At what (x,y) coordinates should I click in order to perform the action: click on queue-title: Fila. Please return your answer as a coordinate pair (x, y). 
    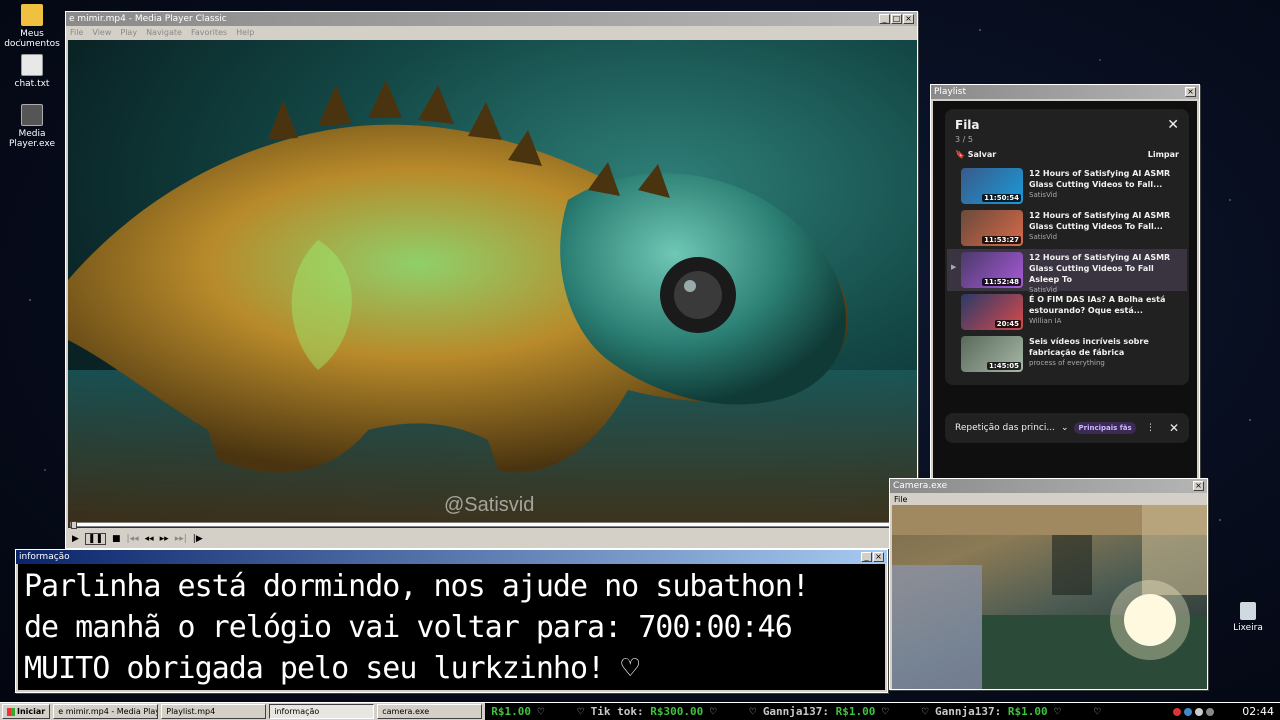
    Looking at the image, I should click on (967, 125).